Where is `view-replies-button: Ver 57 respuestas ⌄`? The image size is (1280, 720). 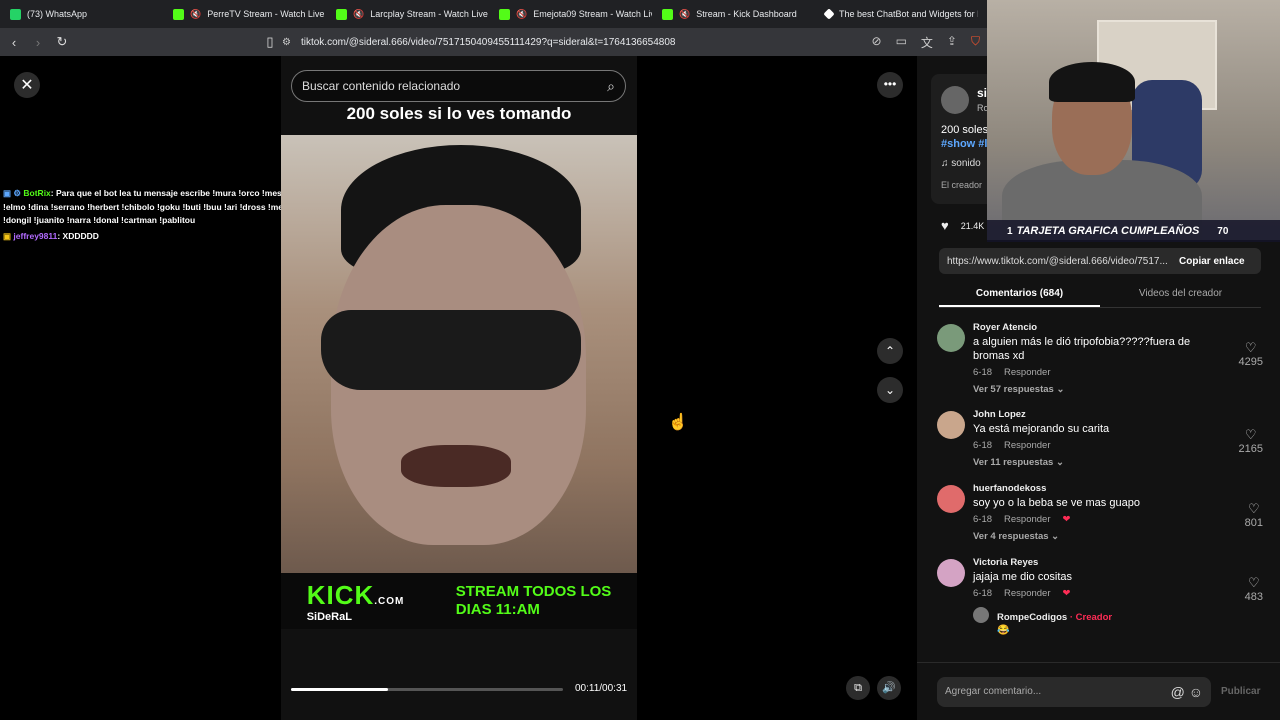
view-replies-button: Ver 57 respuestas ⌄ is located at coordinates (1120, 389).